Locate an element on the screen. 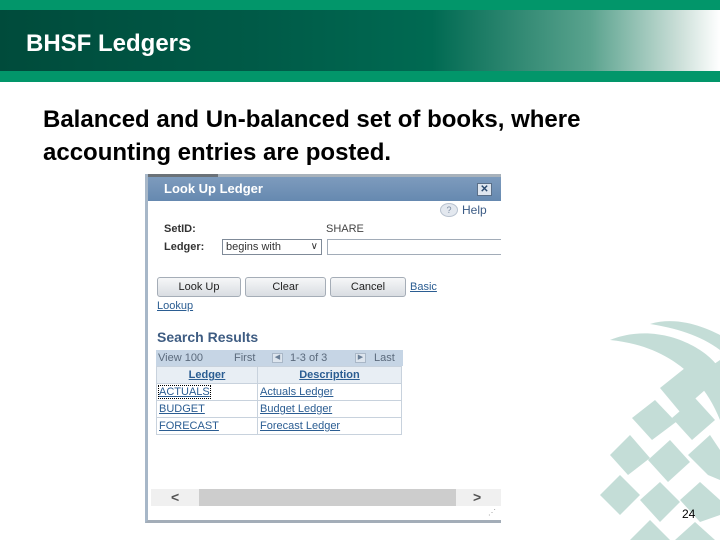  help-label: Help is located at coordinates (474, 210).